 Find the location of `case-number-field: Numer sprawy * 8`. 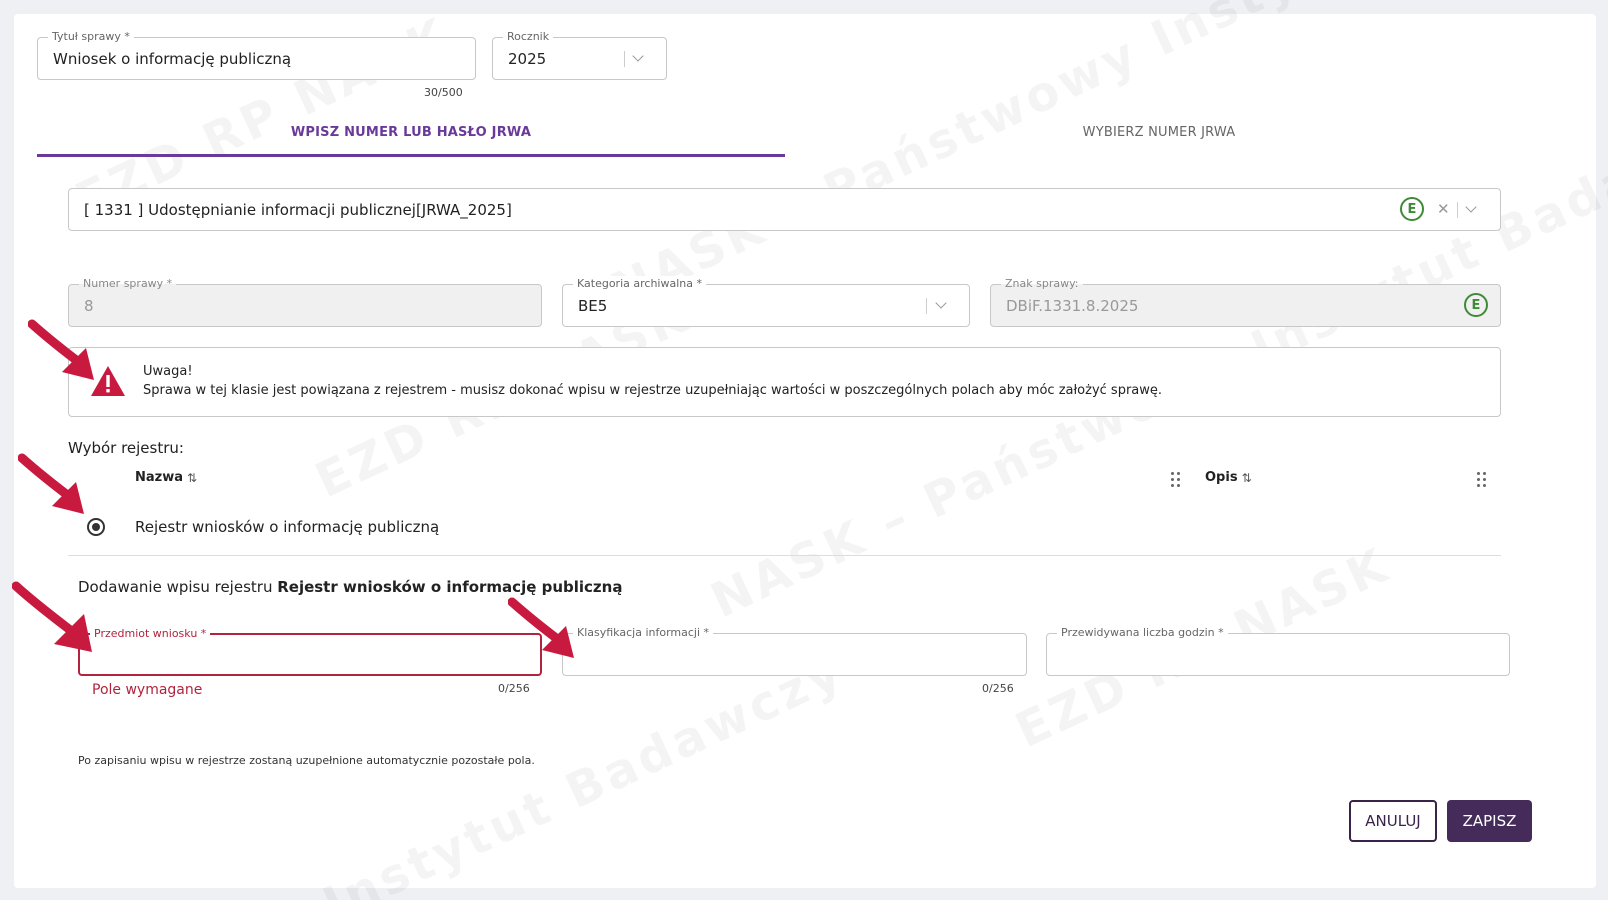

case-number-field: Numer sprawy * 8 is located at coordinates (305, 301).